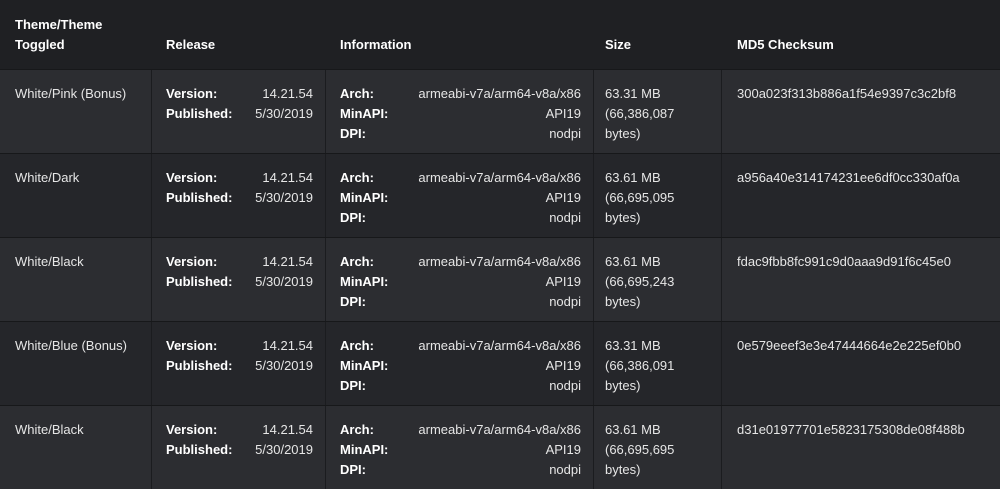 The width and height of the screenshot is (1000, 489). I want to click on md5-cell: a956a40e314174231ee6df0cc330af0a, so click(861, 195).